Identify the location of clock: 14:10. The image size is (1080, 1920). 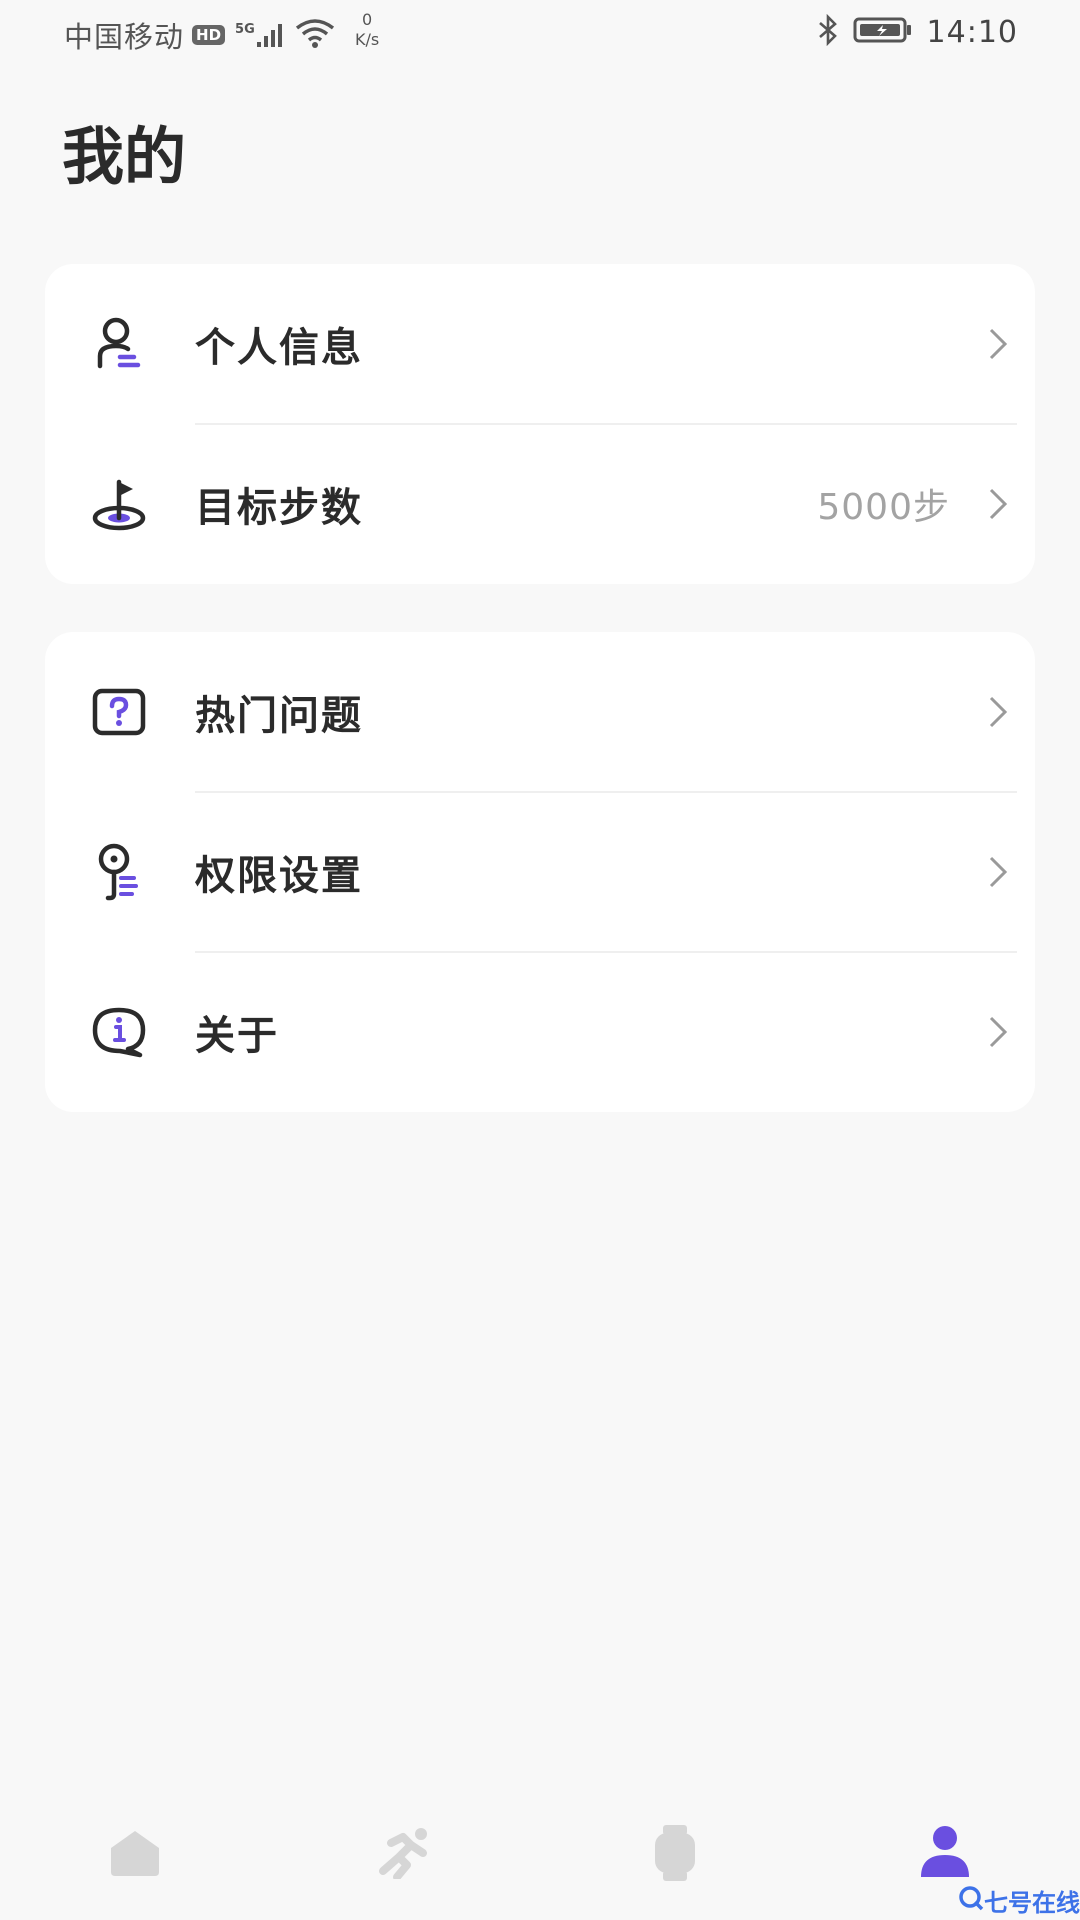
(972, 32).